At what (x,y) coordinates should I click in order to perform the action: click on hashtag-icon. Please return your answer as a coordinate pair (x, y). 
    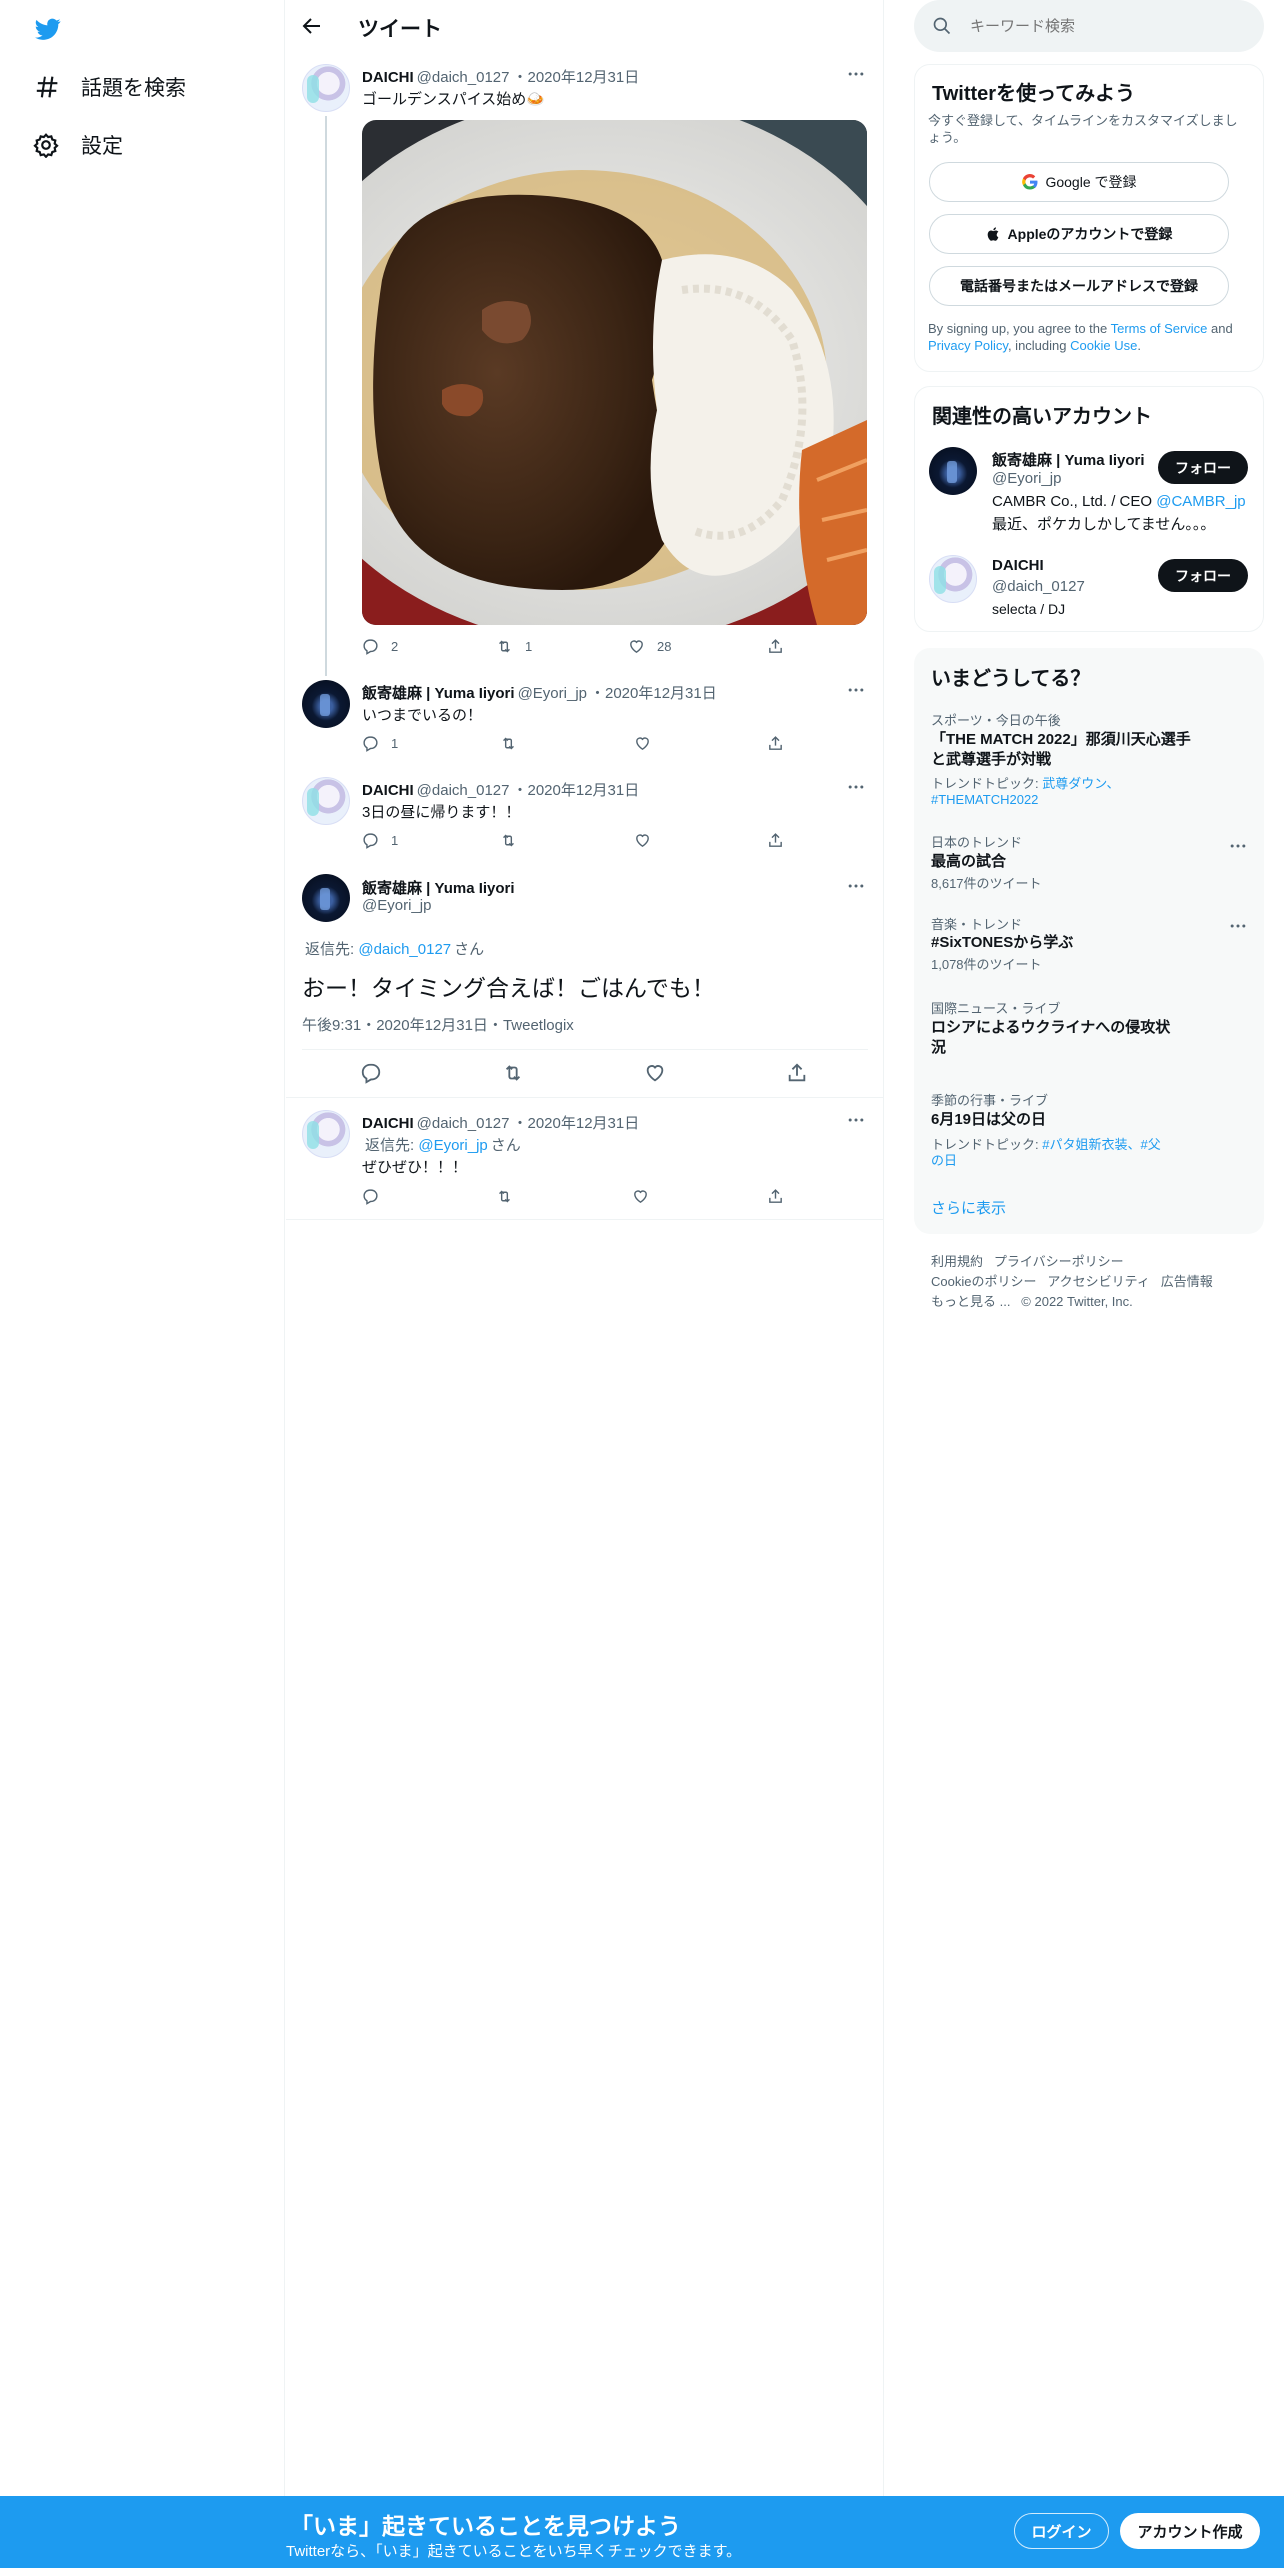
    Looking at the image, I should click on (47, 87).